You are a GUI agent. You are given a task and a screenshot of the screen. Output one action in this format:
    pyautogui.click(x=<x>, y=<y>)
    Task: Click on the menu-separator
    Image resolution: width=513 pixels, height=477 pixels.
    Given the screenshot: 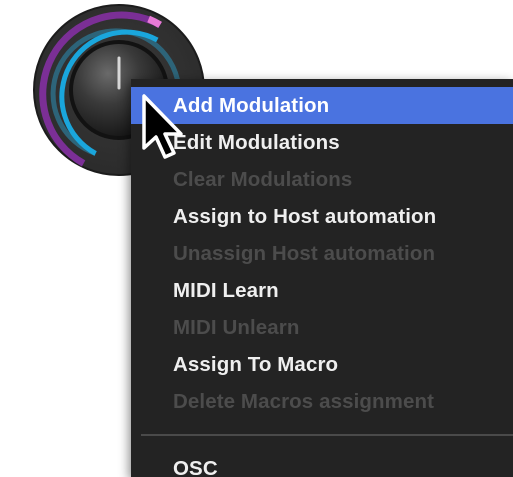 What is the action you would take?
    pyautogui.click(x=327, y=435)
    